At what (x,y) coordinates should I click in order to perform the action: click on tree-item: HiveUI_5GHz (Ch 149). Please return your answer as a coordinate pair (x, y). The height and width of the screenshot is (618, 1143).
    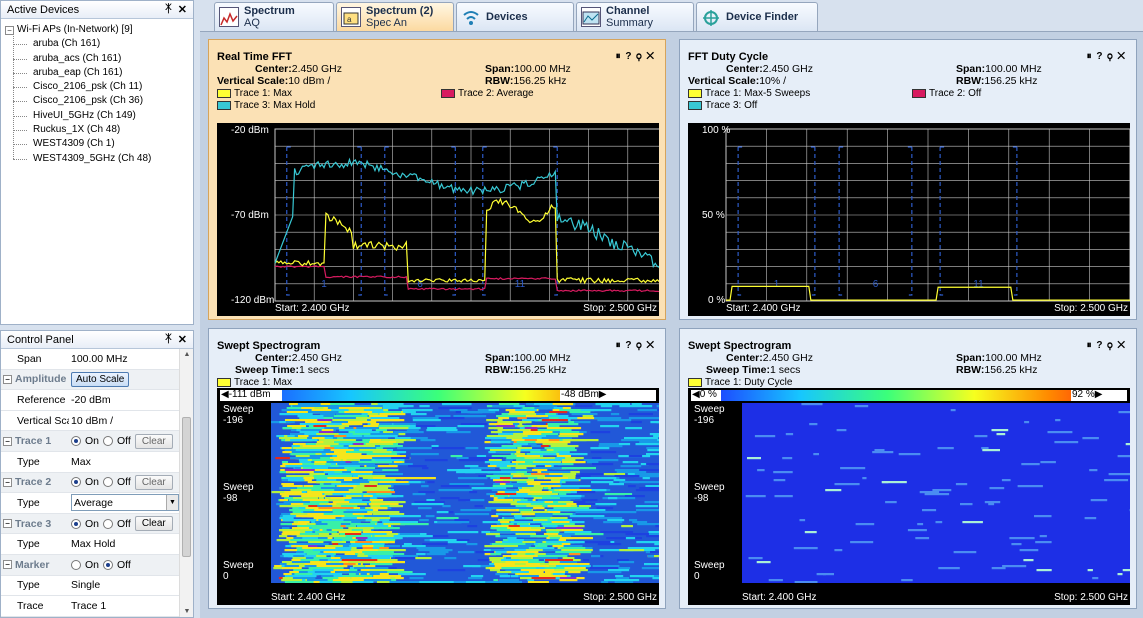
    Looking at the image, I should click on (99, 116).